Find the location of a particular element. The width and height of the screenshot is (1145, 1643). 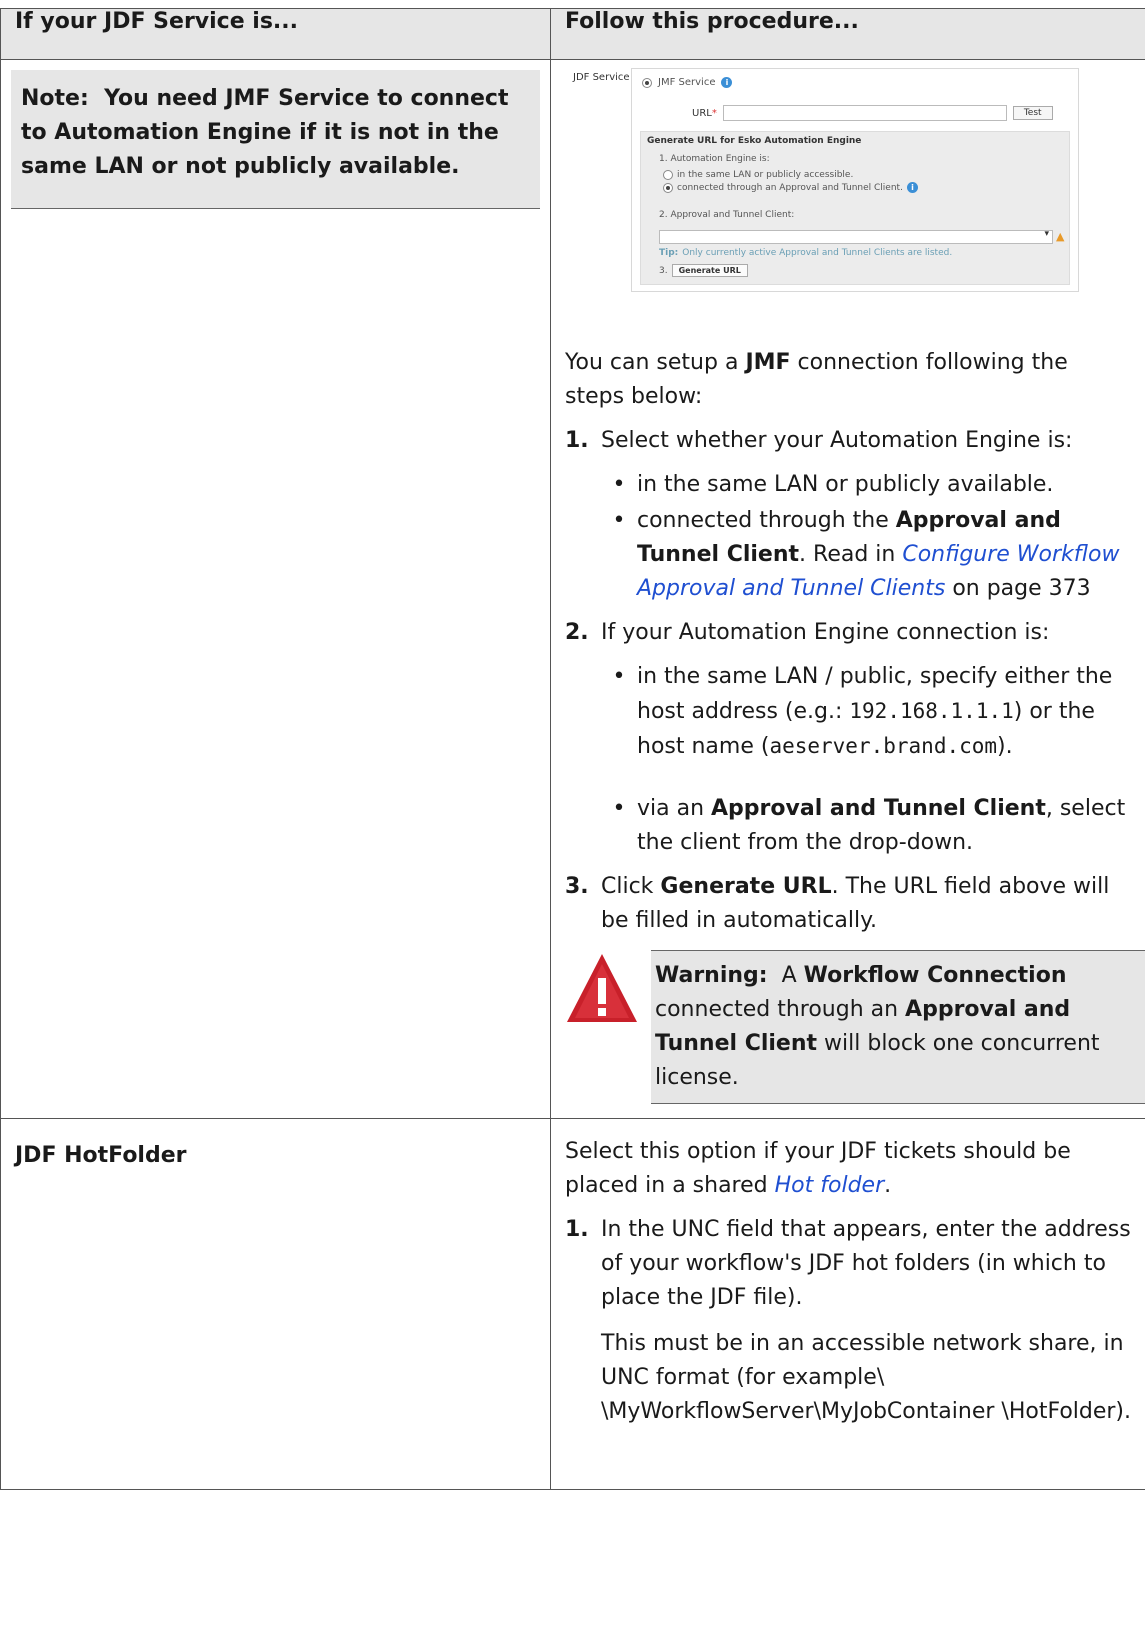

jmf-radio is located at coordinates (647, 82).